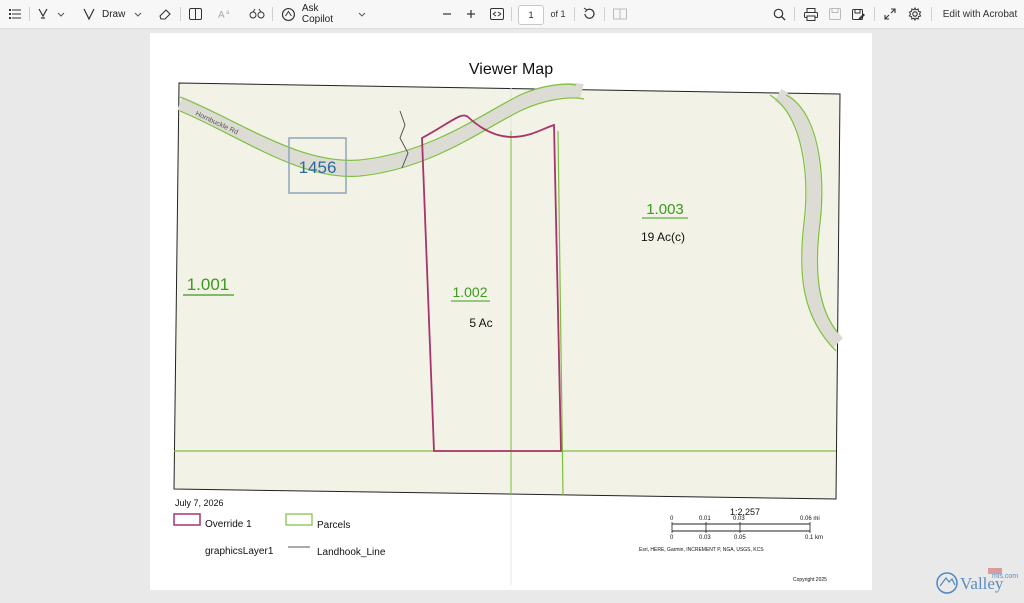  I want to click on settings-gear-icon, so click(915, 14).